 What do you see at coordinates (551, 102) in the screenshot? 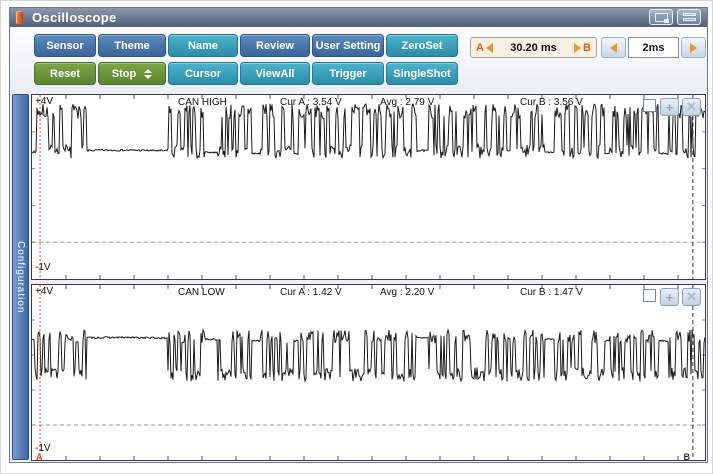
I see `cursor-b-readout: Cur B : 3.56 V` at bounding box center [551, 102].